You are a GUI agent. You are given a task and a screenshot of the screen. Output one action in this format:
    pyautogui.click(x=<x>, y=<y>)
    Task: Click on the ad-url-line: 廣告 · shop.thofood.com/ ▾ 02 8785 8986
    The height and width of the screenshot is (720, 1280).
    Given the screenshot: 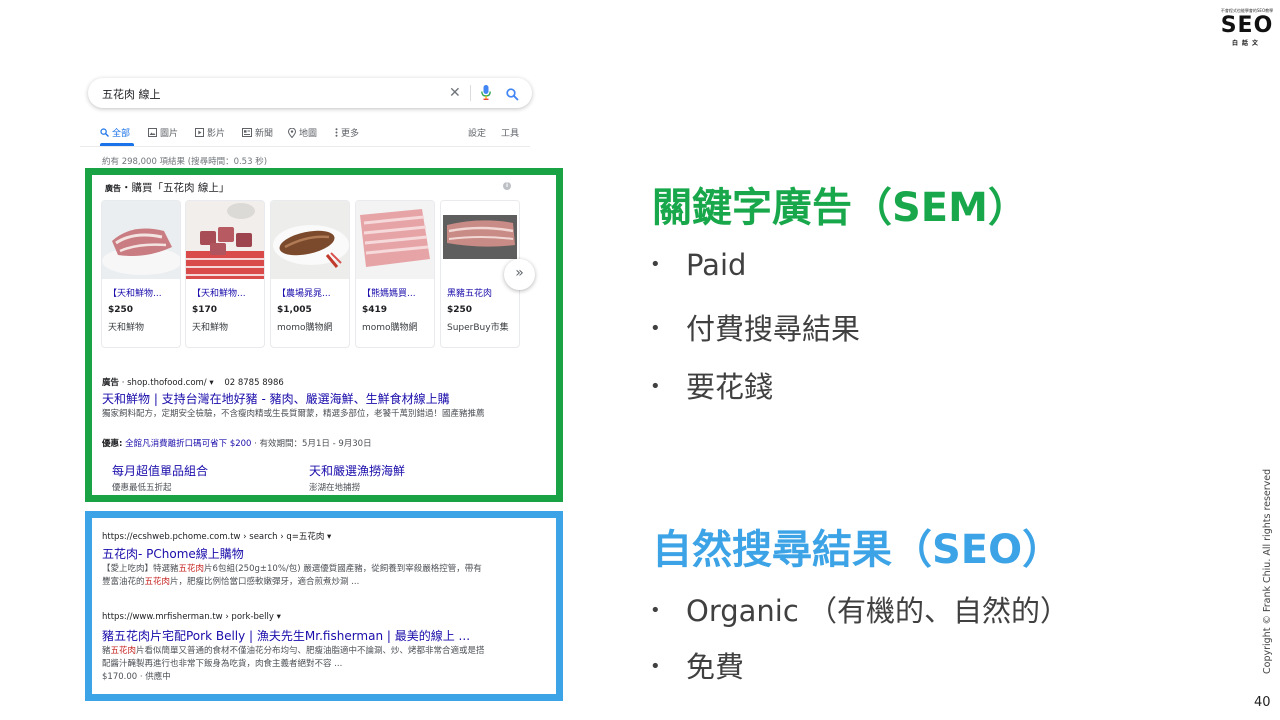 What is the action you would take?
    pyautogui.click(x=193, y=382)
    